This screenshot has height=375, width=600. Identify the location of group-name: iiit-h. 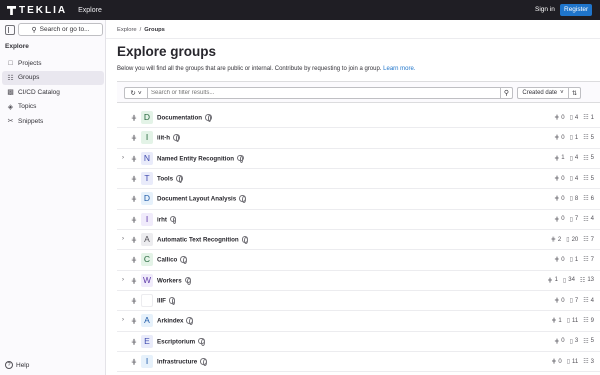
(164, 138).